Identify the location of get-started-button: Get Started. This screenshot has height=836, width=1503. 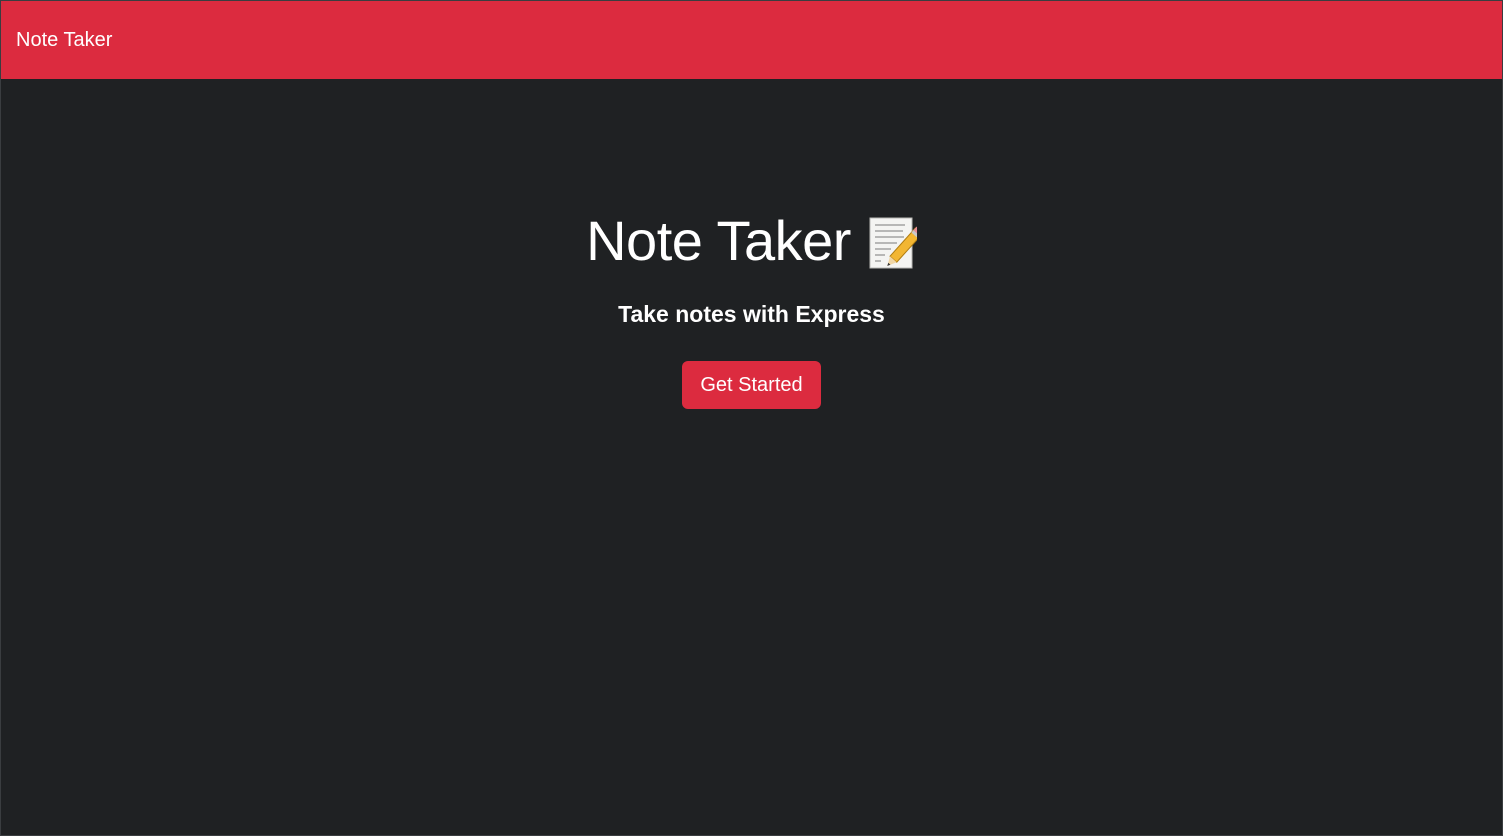
(751, 385).